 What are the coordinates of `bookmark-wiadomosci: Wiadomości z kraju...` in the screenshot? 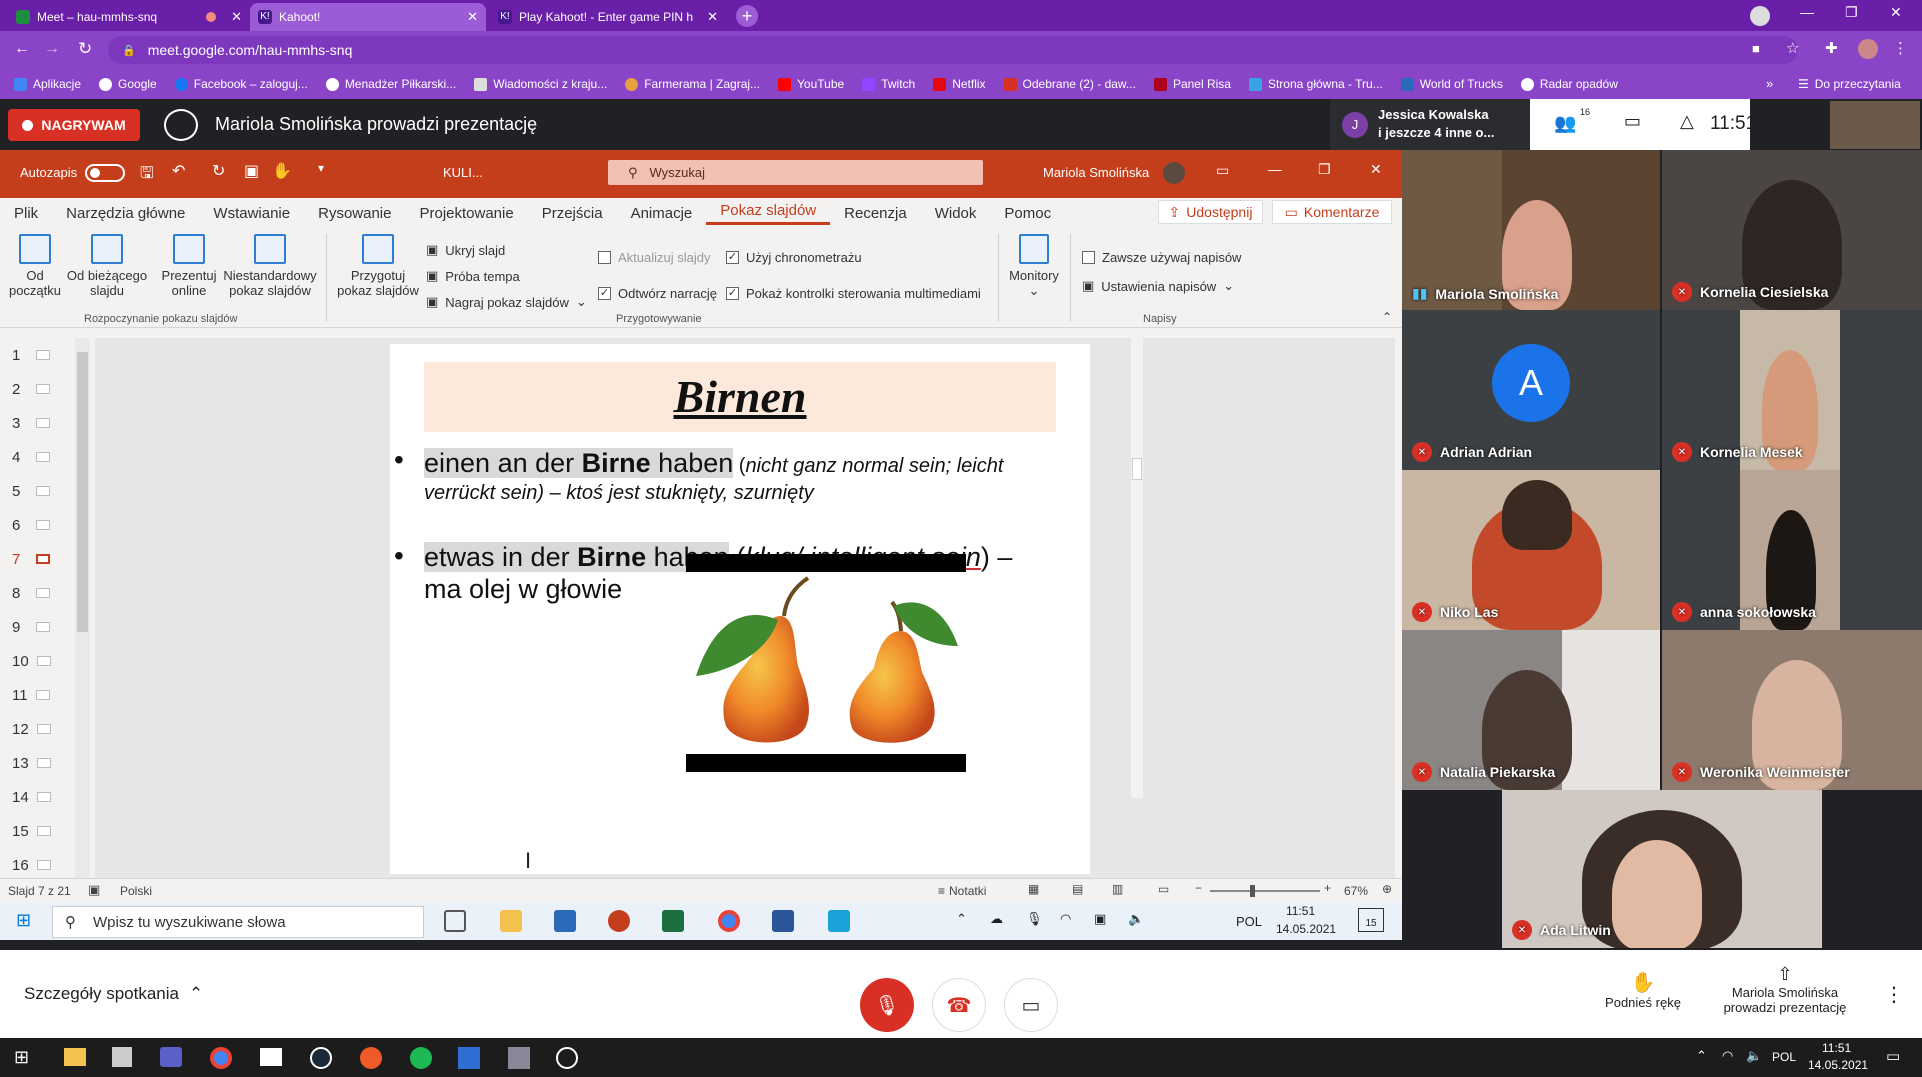 It's located at (540, 84).